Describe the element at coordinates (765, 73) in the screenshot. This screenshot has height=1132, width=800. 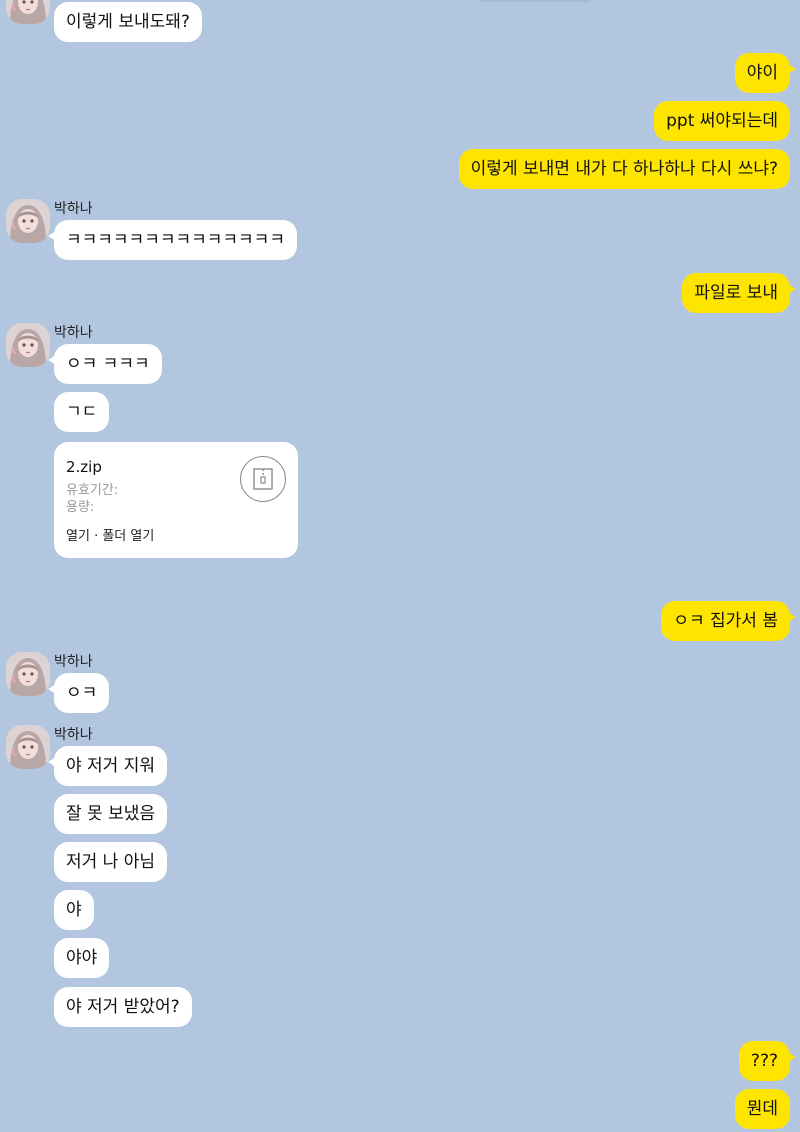
I see `message-bubble: 야이` at that location.